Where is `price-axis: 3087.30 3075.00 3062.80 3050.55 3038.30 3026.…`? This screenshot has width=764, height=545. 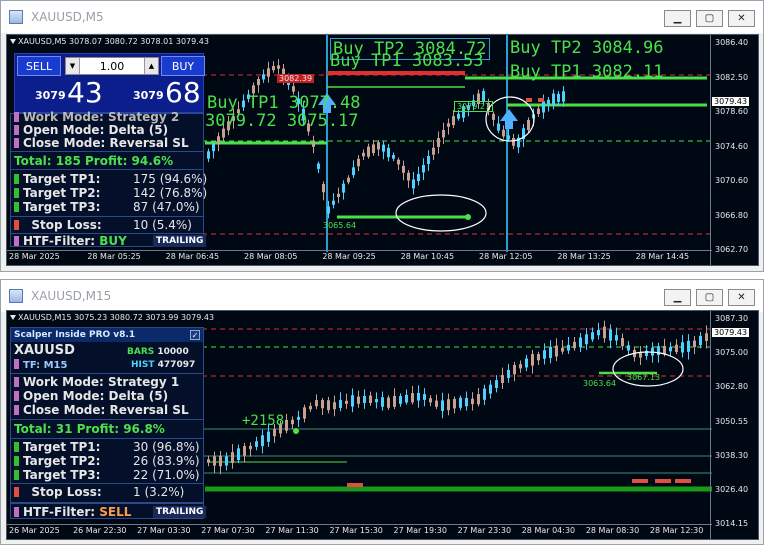
price-axis: 3087.30 3075.00 3062.80 3050.55 3038.30 3026.… is located at coordinates (734, 425).